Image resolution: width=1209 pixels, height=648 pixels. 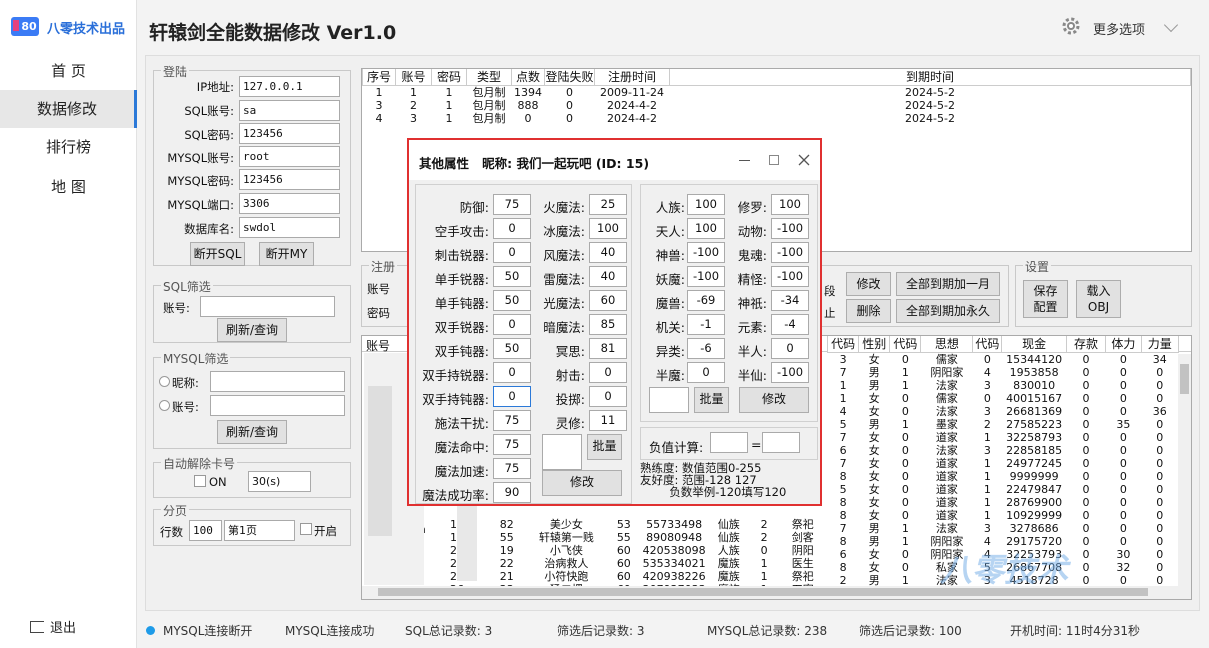 I want to click on paging-enable-checkbox, so click(x=306, y=529).